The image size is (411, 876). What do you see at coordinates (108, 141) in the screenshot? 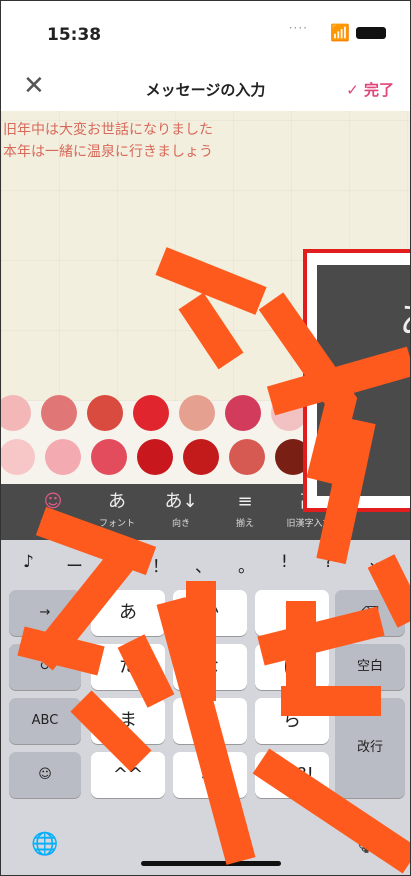
I see `message-text: 旧年中は大変お世話になりました 本年は一緒に温泉に行きましょう` at bounding box center [108, 141].